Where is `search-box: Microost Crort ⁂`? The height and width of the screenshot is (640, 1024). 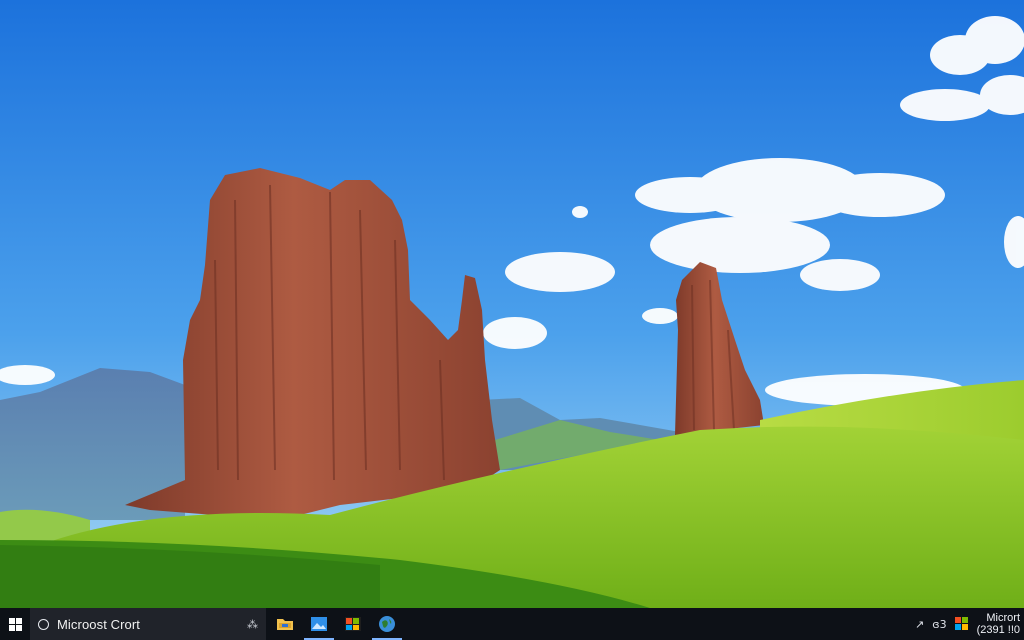 search-box: Microost Crort ⁂ is located at coordinates (148, 624).